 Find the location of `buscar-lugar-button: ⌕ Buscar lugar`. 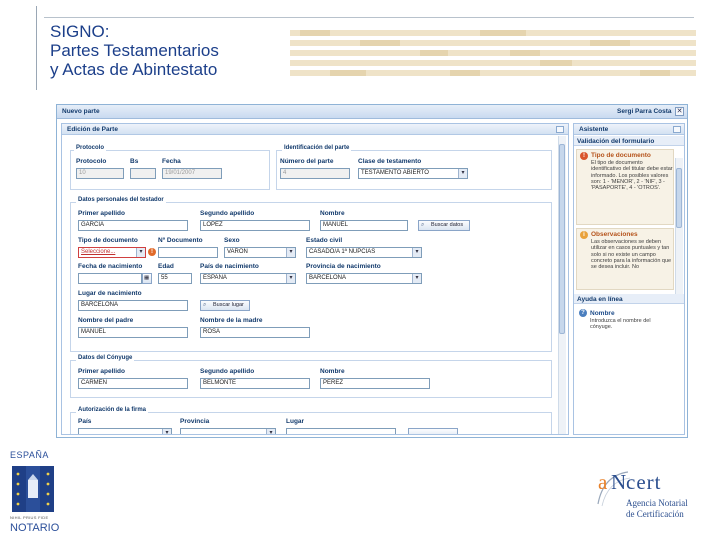

buscar-lugar-button: ⌕ Buscar lugar is located at coordinates (225, 305).